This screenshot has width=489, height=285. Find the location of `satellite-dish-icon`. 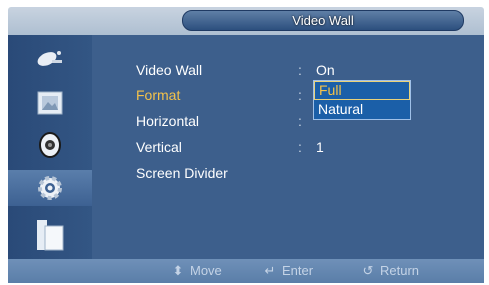

satellite-dish-icon is located at coordinates (49, 58).